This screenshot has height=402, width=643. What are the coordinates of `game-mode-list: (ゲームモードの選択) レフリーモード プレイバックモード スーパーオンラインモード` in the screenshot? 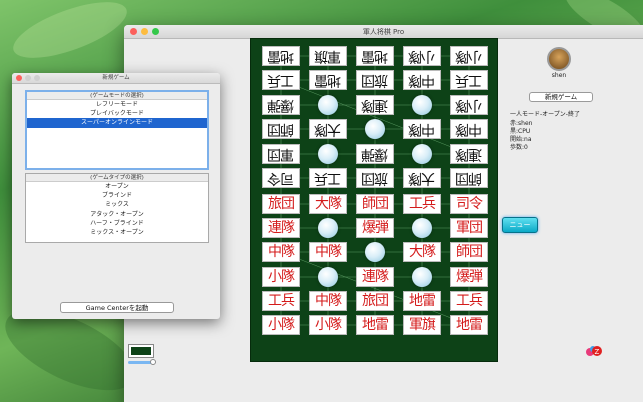 It's located at (117, 130).